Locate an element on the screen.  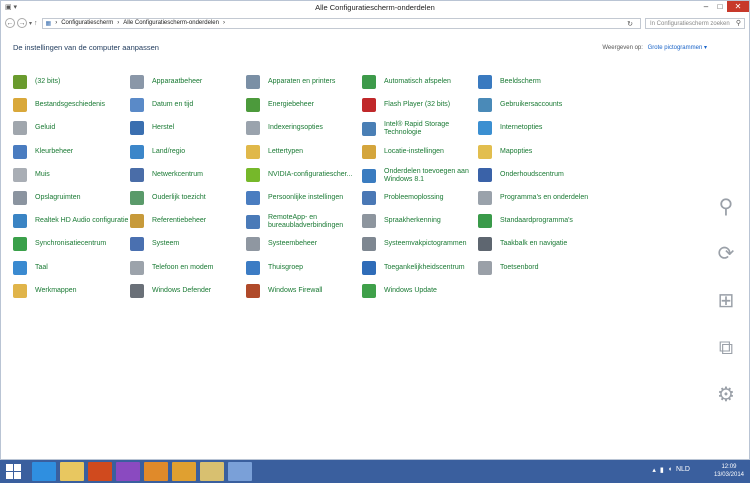
devices-charm-icon: ⧉ is located at coordinates (726, 348).